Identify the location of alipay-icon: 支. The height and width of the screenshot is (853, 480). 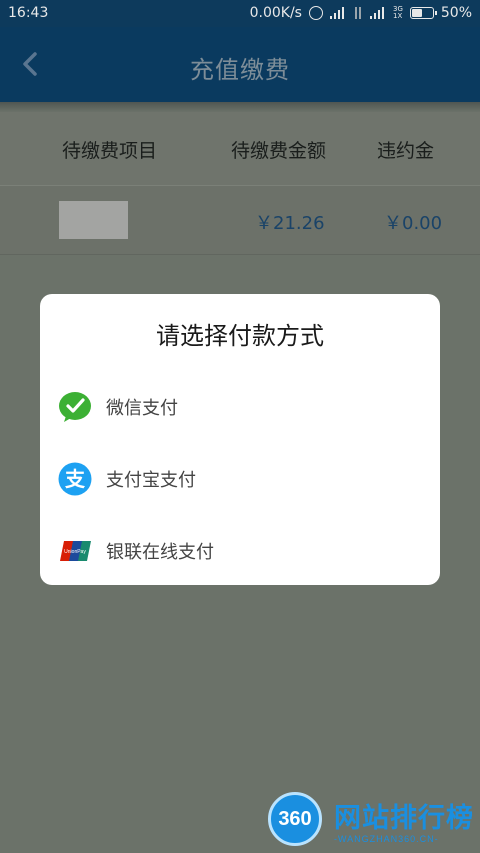
(75, 479).